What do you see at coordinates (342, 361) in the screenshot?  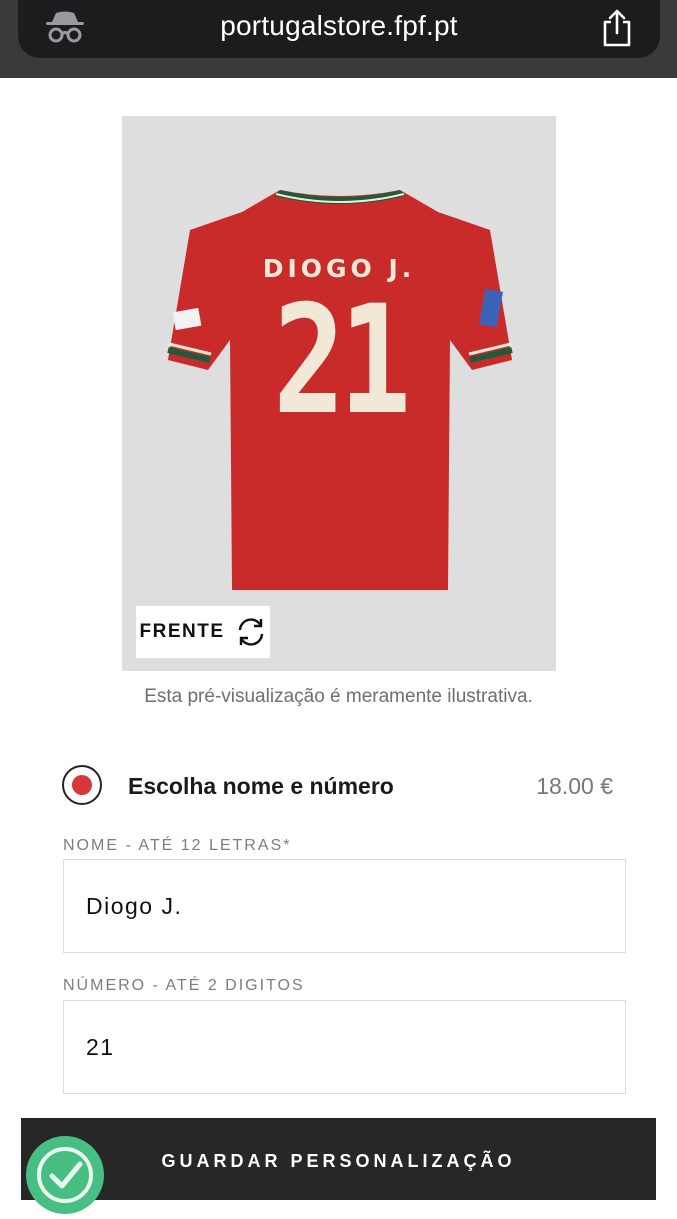 I see `shirt-number-print: 21` at bounding box center [342, 361].